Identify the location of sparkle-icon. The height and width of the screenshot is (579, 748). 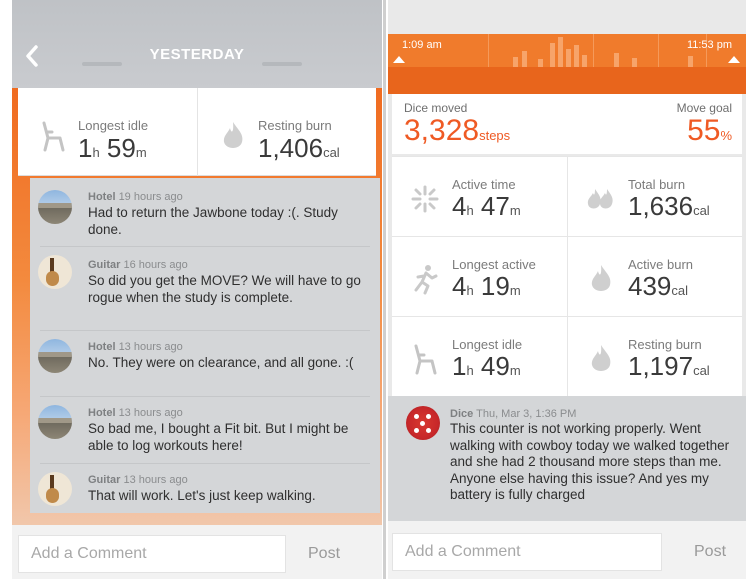
(425, 199).